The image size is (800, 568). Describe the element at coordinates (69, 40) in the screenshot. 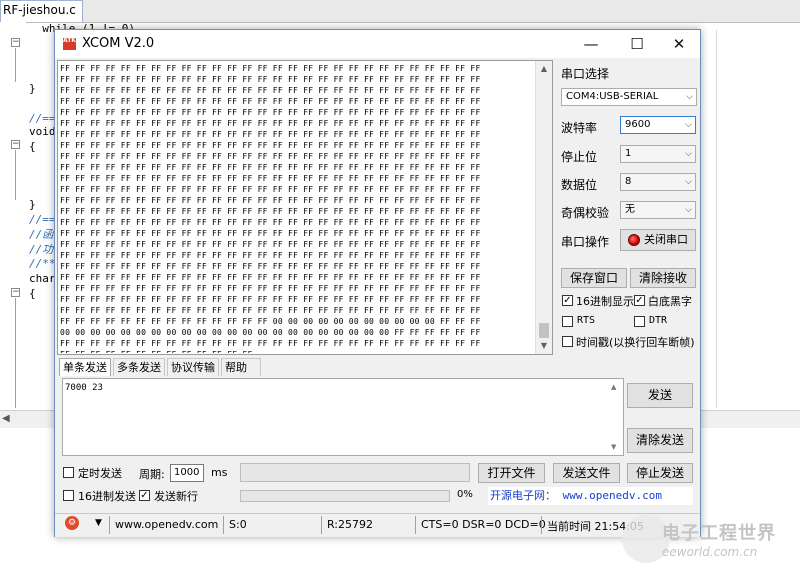

I see `app-icon-text: ATK` at that location.